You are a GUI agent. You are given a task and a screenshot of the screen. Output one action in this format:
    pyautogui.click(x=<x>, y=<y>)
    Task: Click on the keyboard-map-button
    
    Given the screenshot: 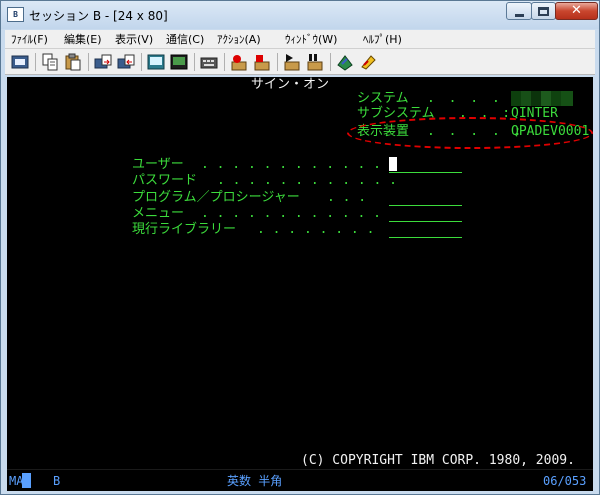 What is the action you would take?
    pyautogui.click(x=209, y=62)
    